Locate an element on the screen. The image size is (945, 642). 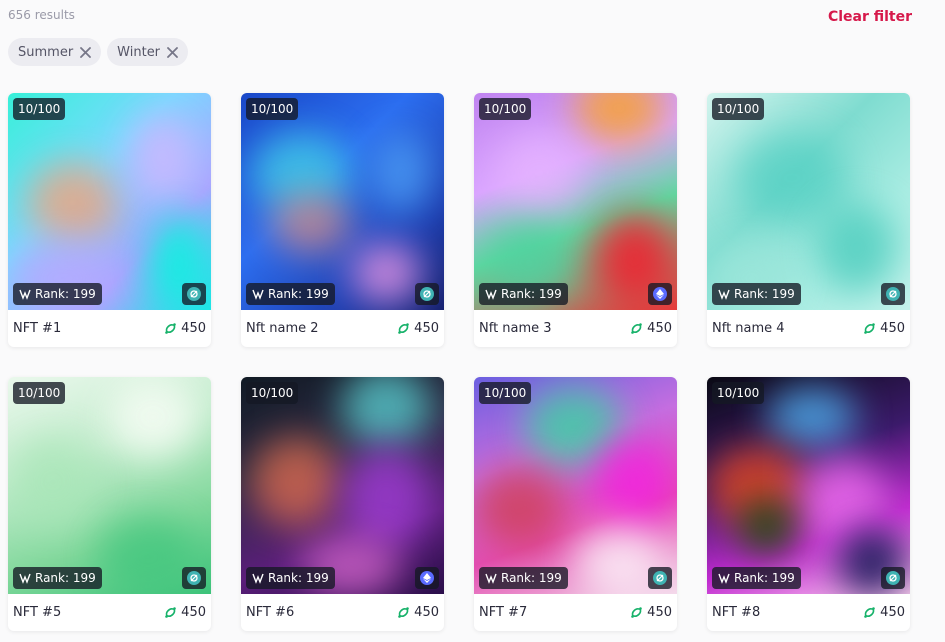
nft-name: NFT #8 is located at coordinates (736, 612).